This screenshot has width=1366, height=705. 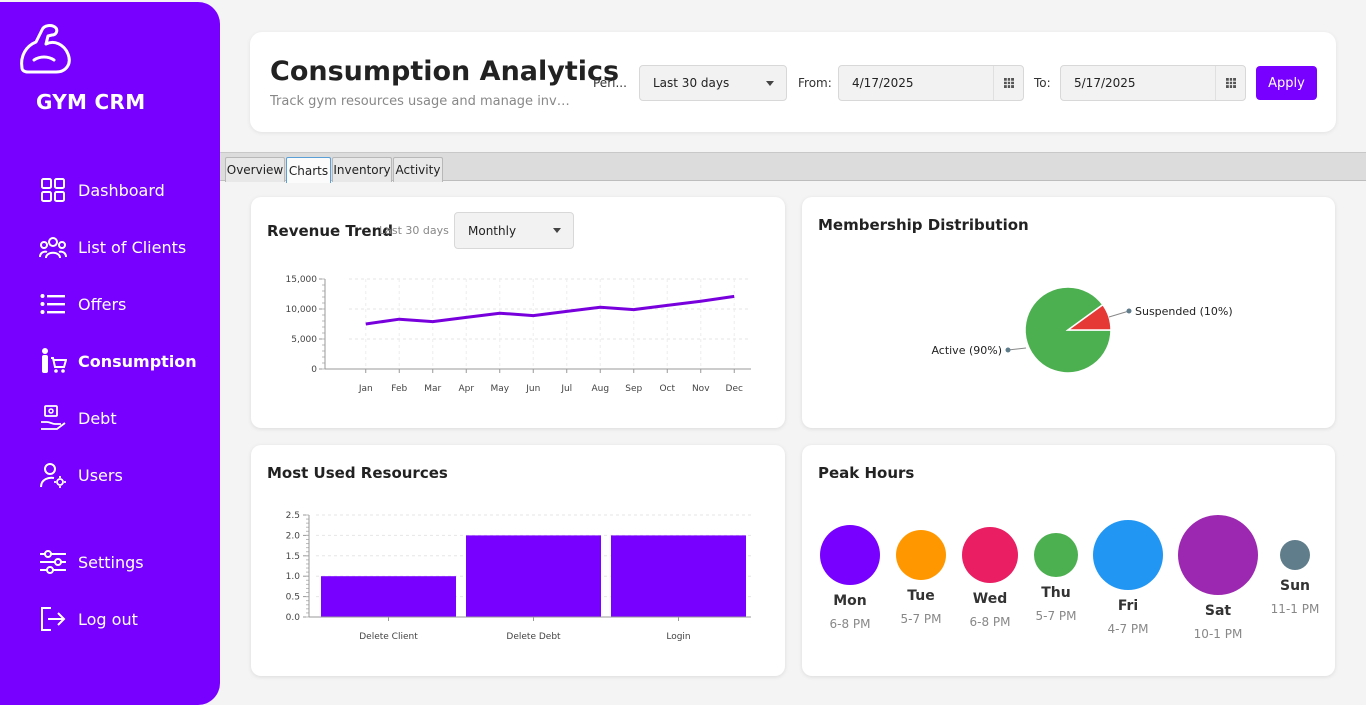 I want to click on peak-time-label: 4-7 PM, so click(x=1128, y=629).